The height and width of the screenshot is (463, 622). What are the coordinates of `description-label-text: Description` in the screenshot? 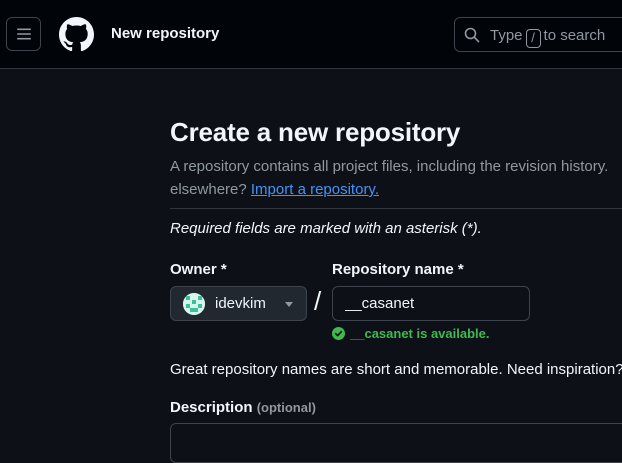 It's located at (211, 407).